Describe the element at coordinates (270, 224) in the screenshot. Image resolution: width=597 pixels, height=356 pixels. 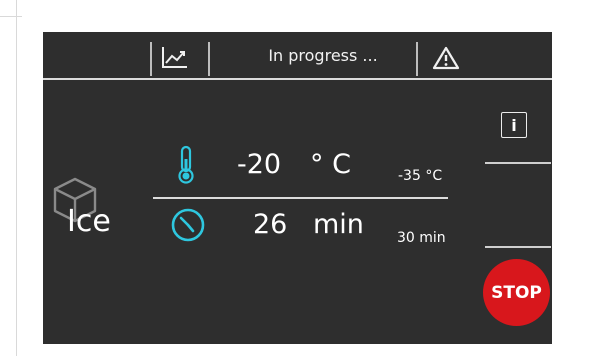
I see `time-value: 26` at that location.